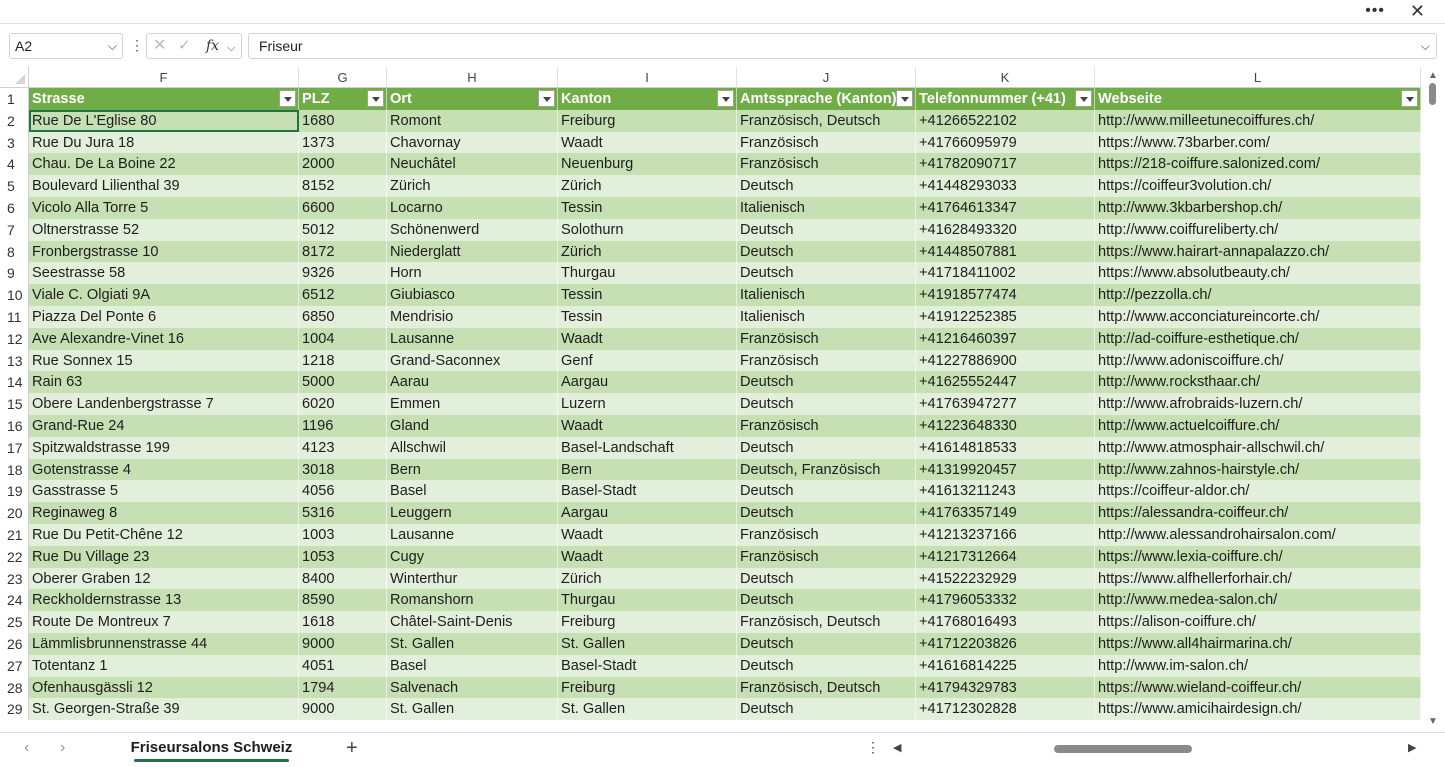  What do you see at coordinates (343, 251) in the screenshot?
I see `table-cell: 8172` at bounding box center [343, 251].